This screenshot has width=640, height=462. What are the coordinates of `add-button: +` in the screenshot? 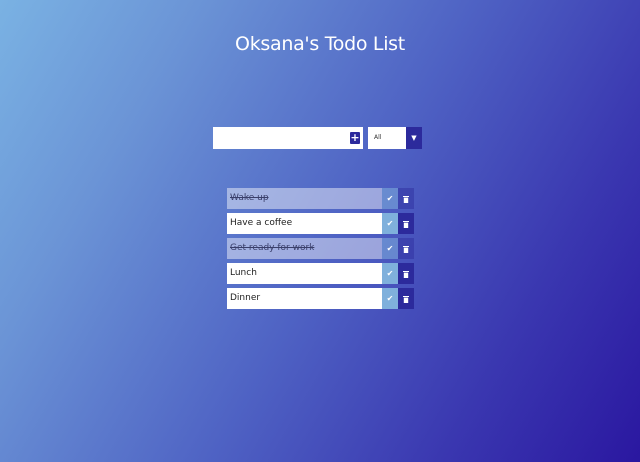 It's located at (355, 138).